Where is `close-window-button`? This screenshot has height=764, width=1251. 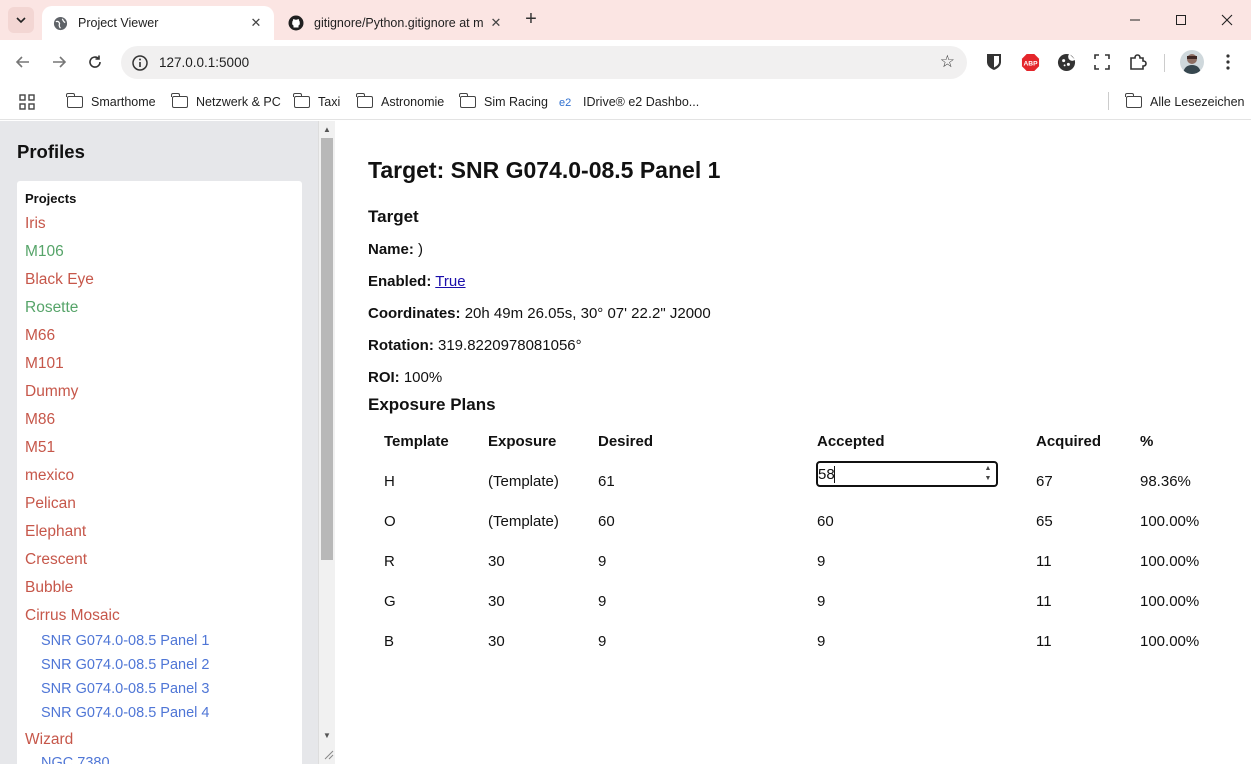 close-window-button is located at coordinates (1227, 20).